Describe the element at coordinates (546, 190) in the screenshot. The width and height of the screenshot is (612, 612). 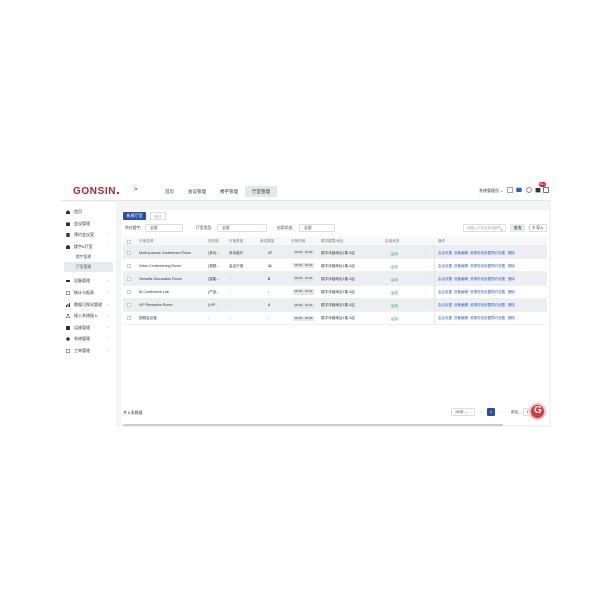
I see `logout-icon` at that location.